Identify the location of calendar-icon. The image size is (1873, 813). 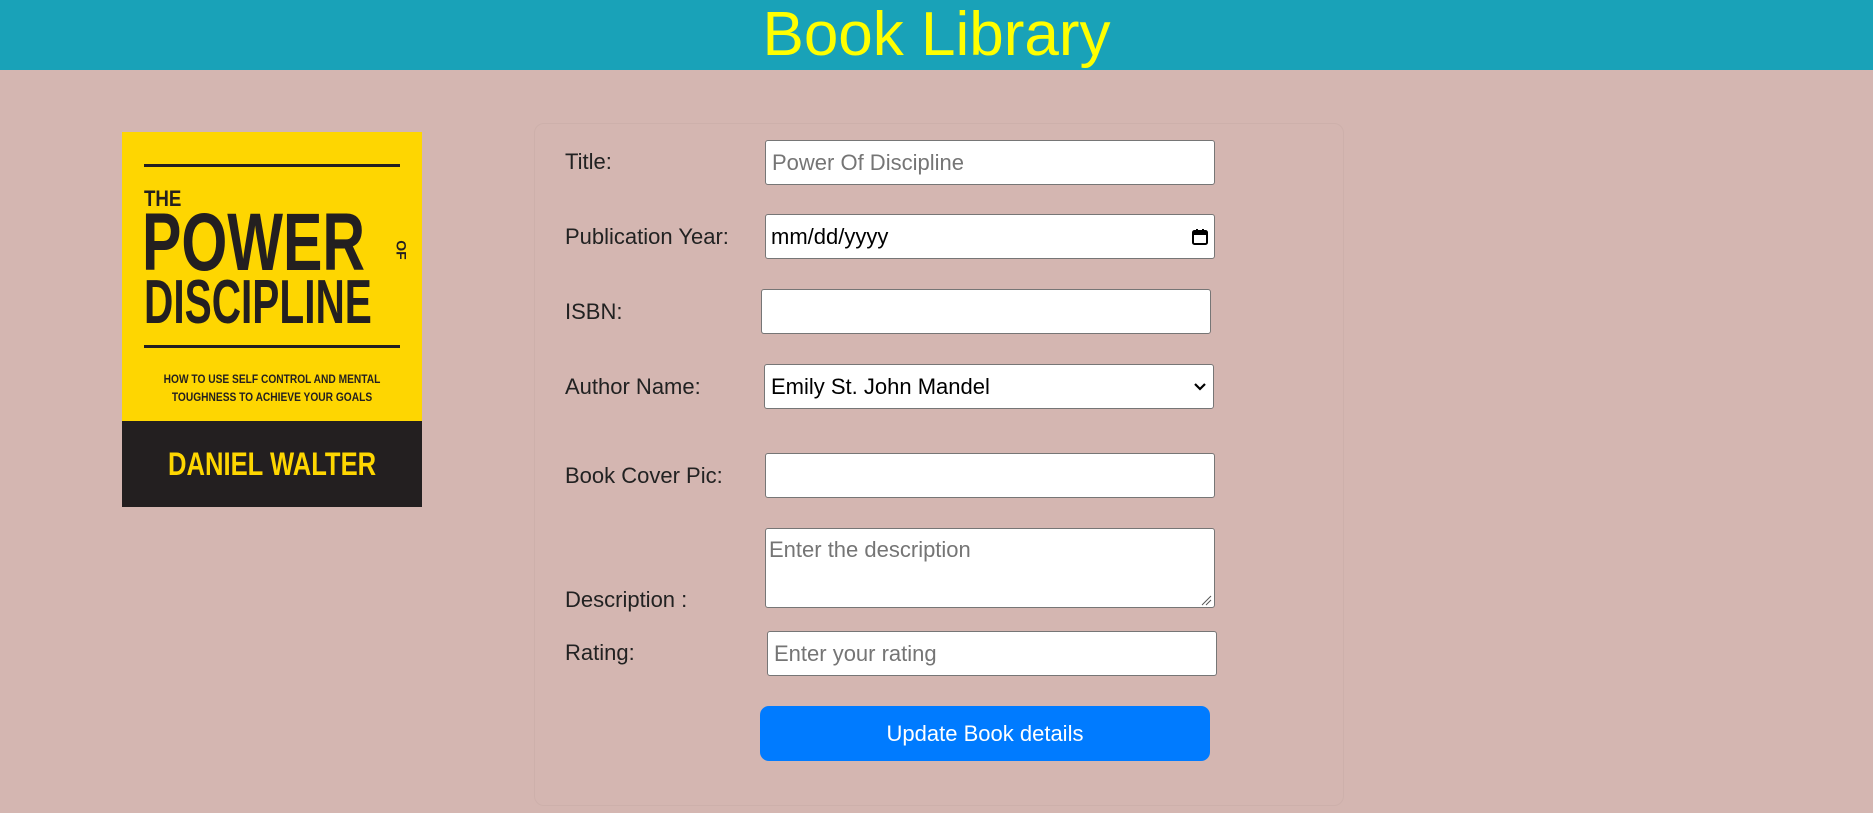
(1200, 237).